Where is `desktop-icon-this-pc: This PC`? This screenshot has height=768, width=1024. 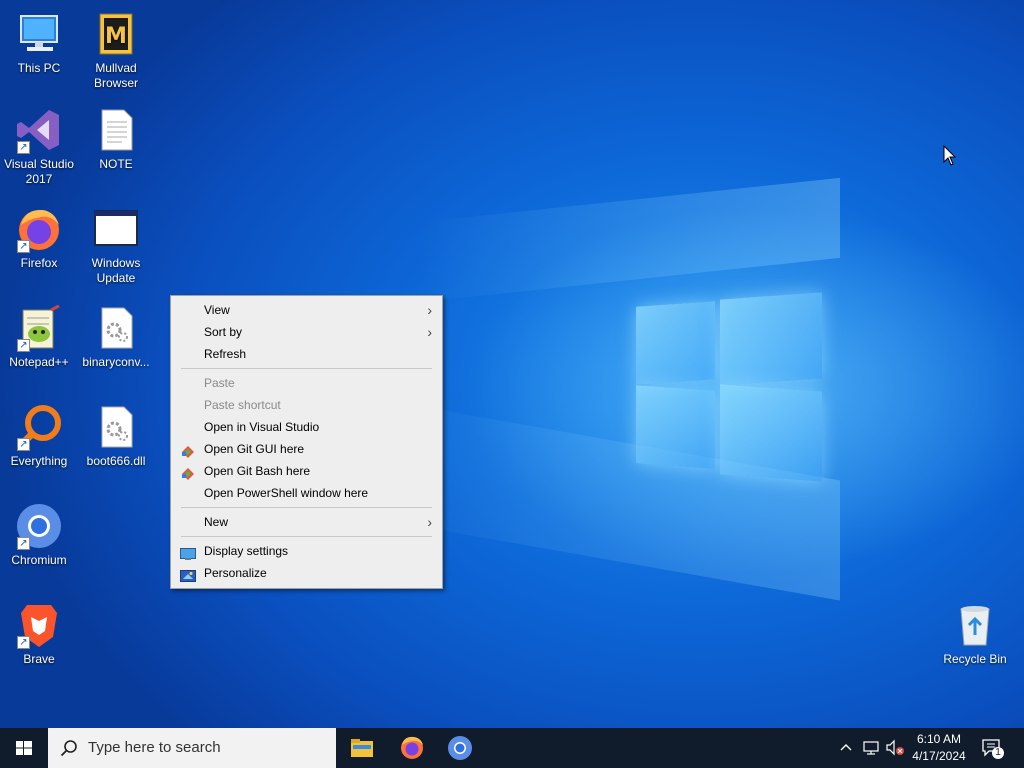 desktop-icon-this-pc: This PC is located at coordinates (39, 43).